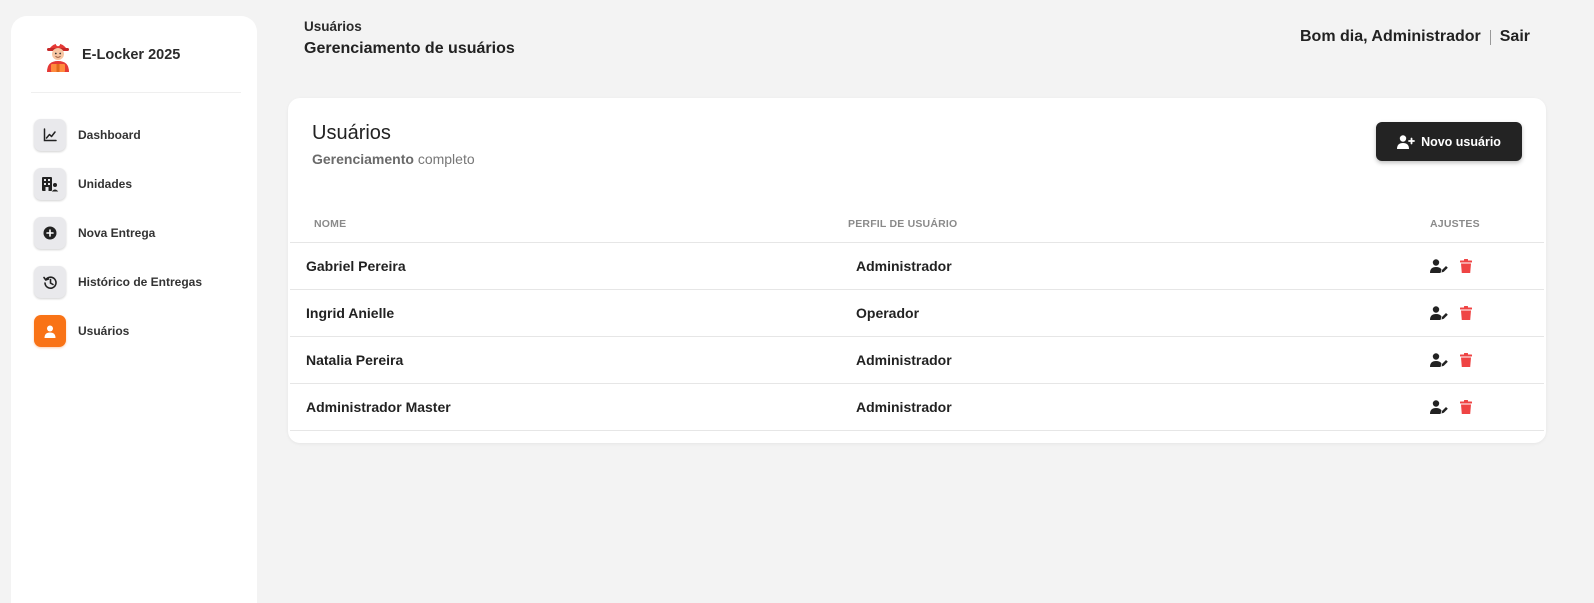  Describe the element at coordinates (136, 92) in the screenshot. I see `sidebar-divider` at that location.